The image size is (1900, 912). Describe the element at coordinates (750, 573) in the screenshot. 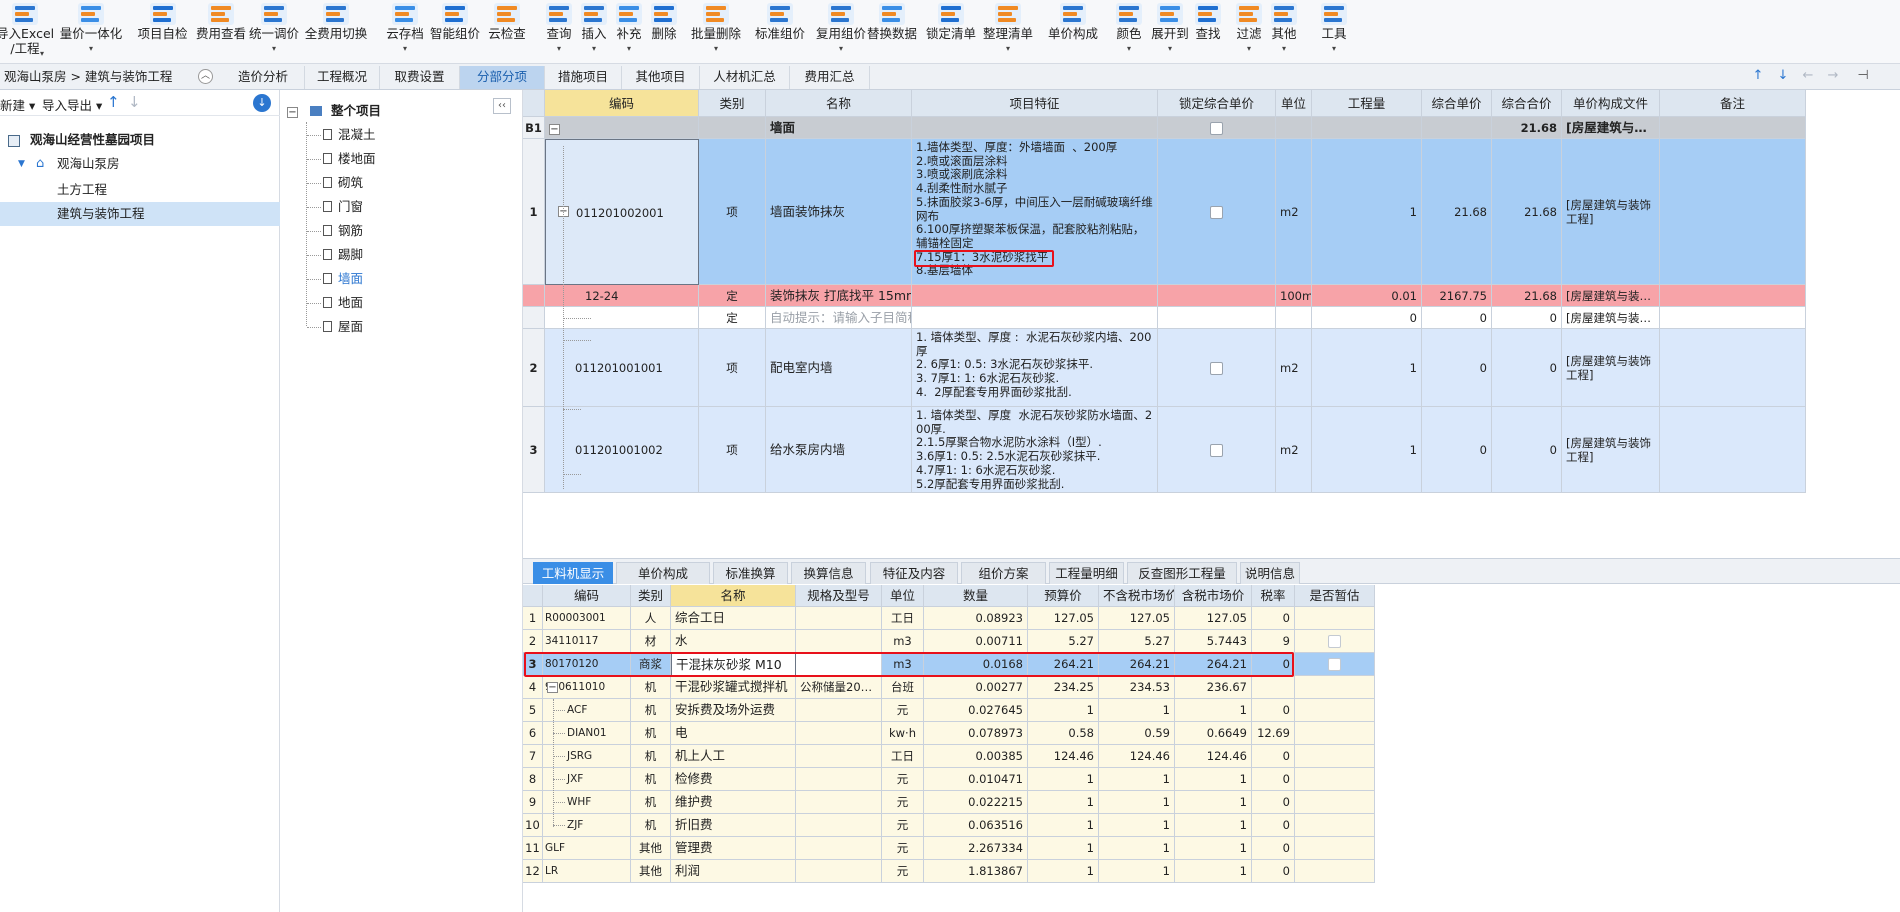

I see `detail-tab-2: 标准换算` at that location.